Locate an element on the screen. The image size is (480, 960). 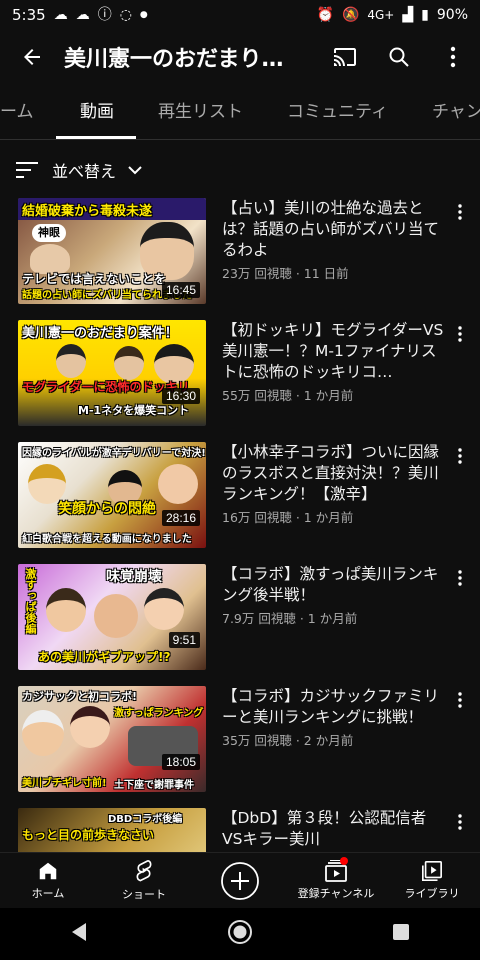
back-button is located at coordinates (32, 57).